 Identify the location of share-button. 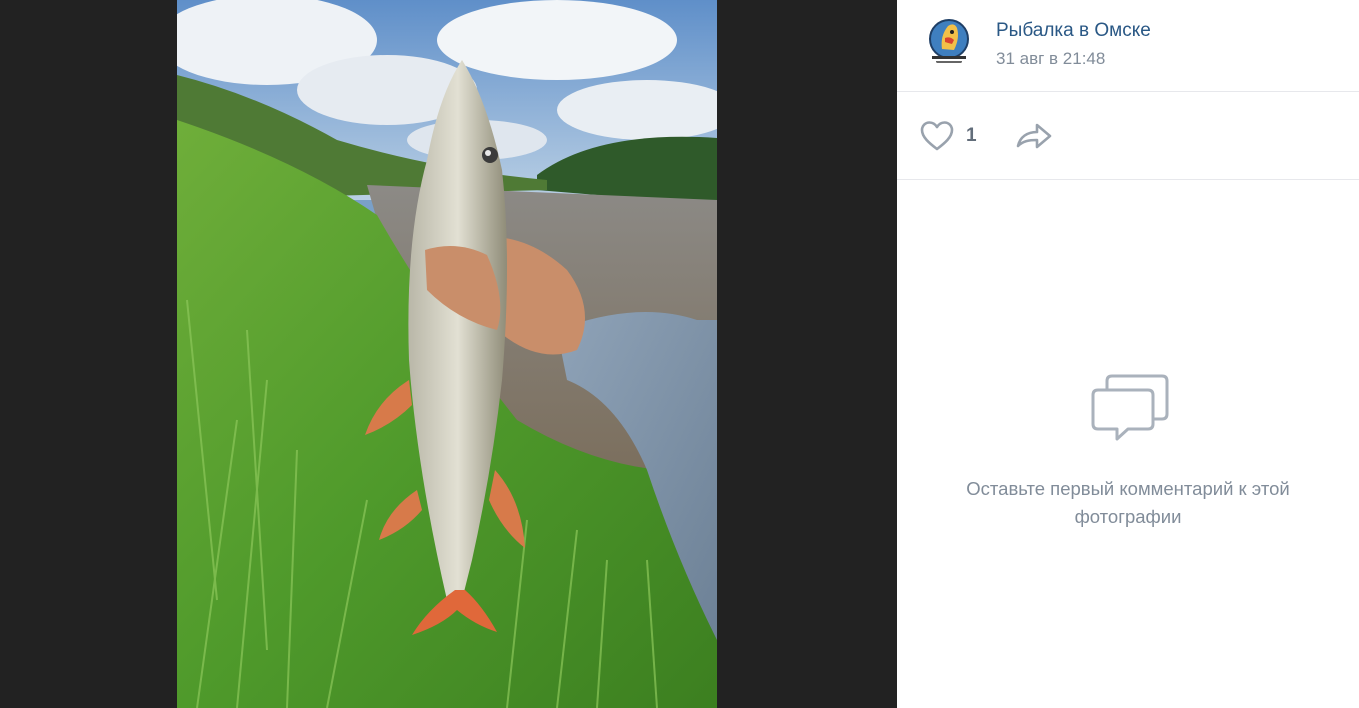
(1035, 136).